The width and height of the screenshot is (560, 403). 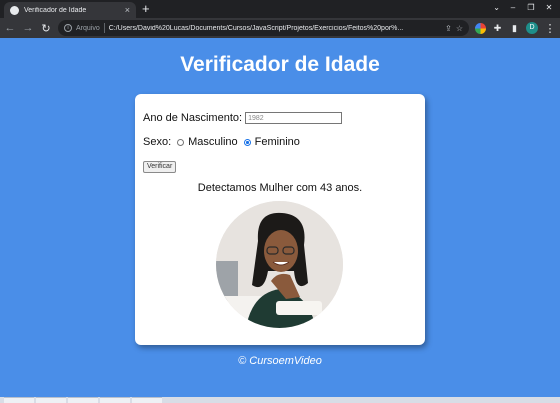 What do you see at coordinates (14, 10) in the screenshot?
I see `globe-icon` at bounding box center [14, 10].